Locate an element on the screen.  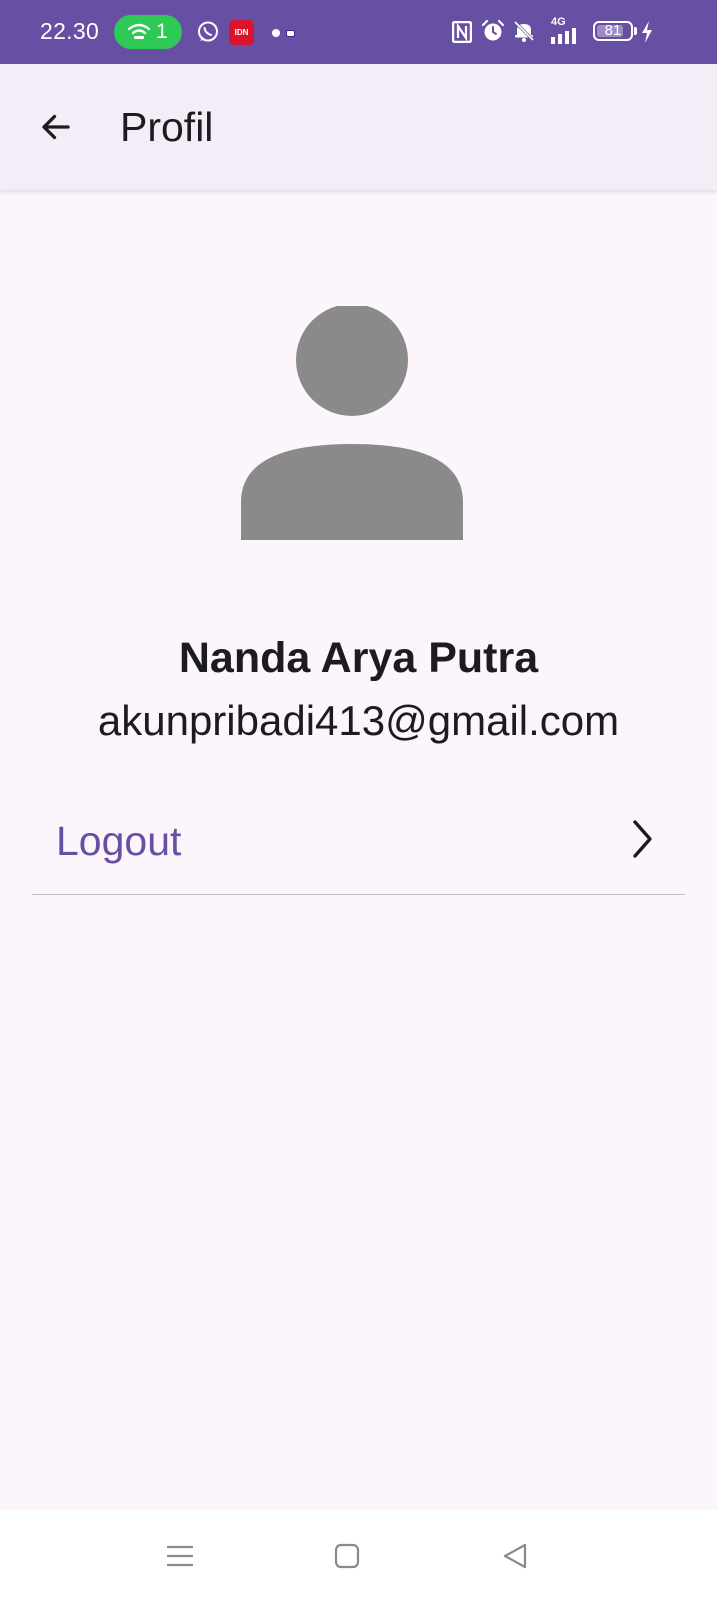
idn-app-icon: IDN is located at coordinates (241, 32).